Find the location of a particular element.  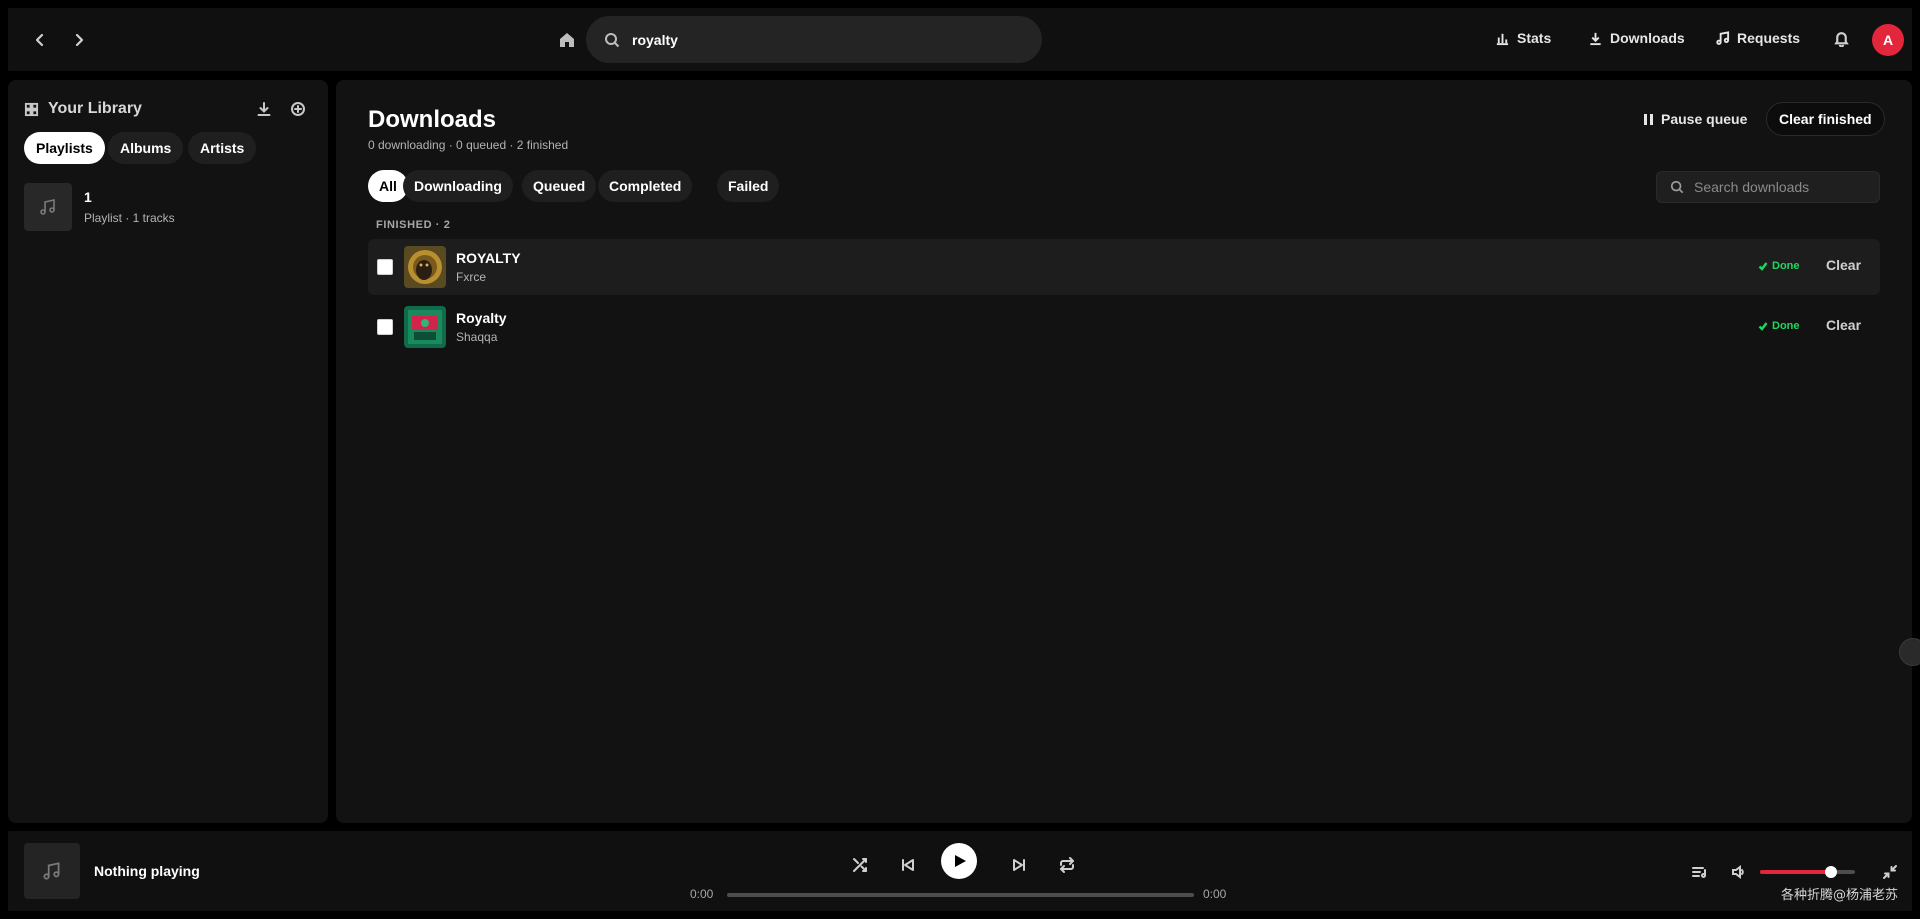

clear-finished-button: Clear finished is located at coordinates (1825, 119).